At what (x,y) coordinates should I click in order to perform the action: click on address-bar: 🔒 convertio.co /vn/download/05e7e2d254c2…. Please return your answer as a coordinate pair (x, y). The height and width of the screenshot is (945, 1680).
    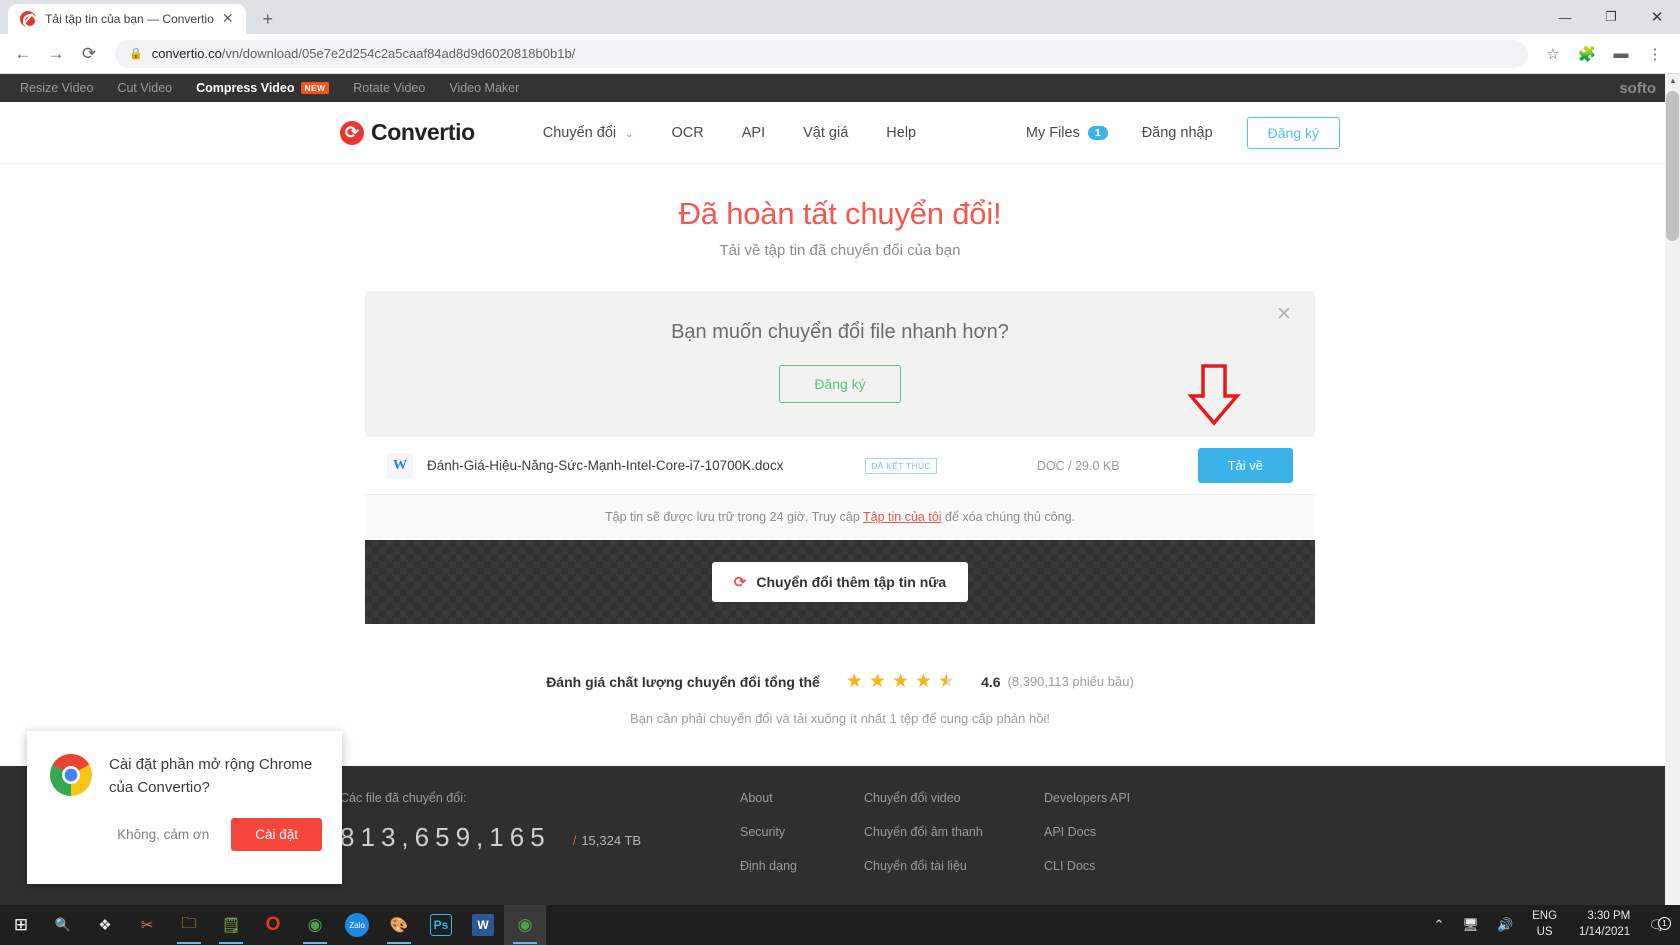
    Looking at the image, I should click on (821, 53).